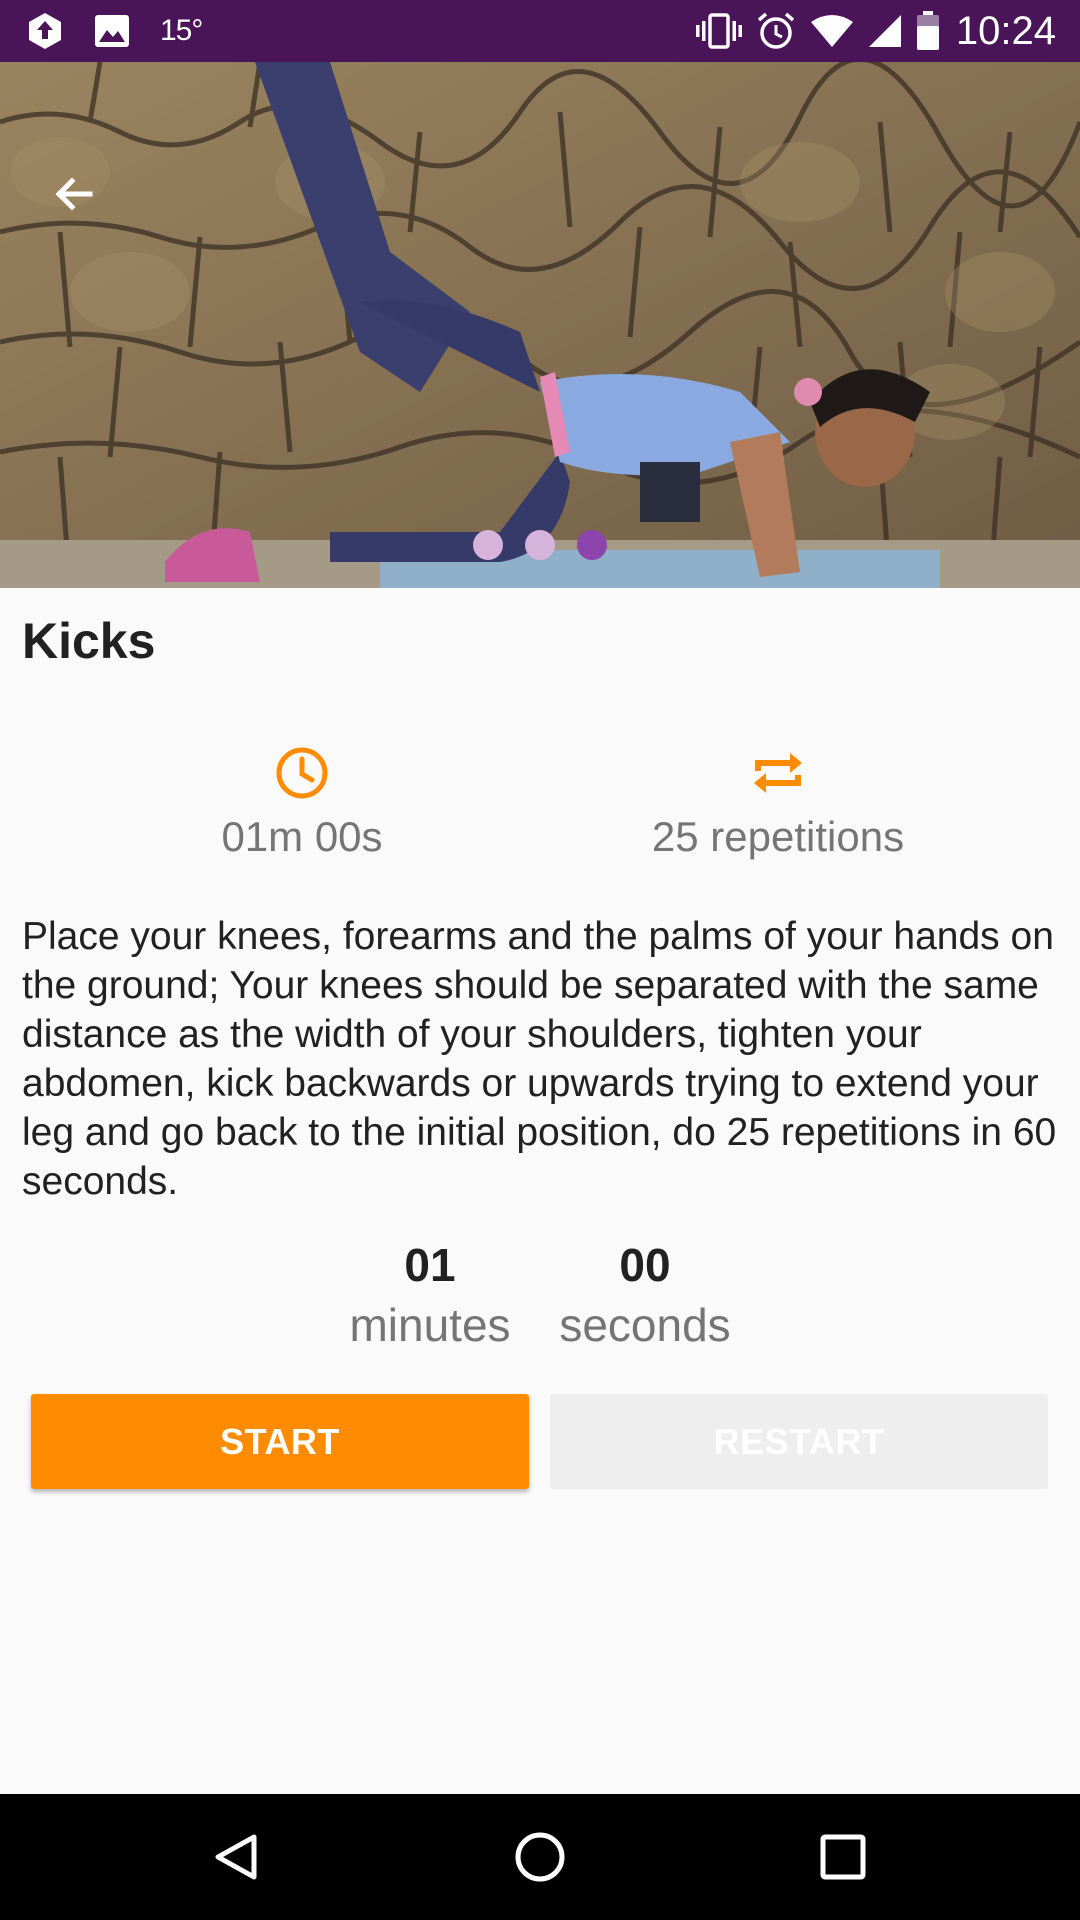 This screenshot has height=1920, width=1080. I want to click on vibrate-icon, so click(718, 31).